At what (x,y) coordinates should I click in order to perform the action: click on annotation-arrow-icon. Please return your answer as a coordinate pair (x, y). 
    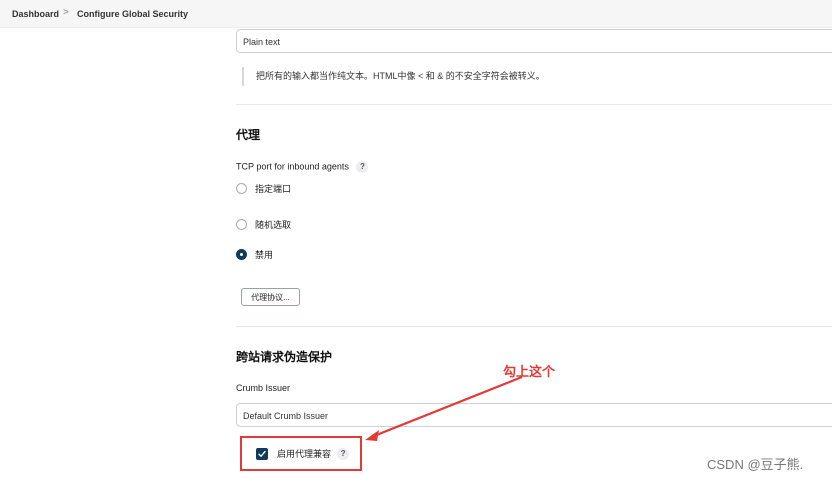
    Looking at the image, I should click on (444, 408).